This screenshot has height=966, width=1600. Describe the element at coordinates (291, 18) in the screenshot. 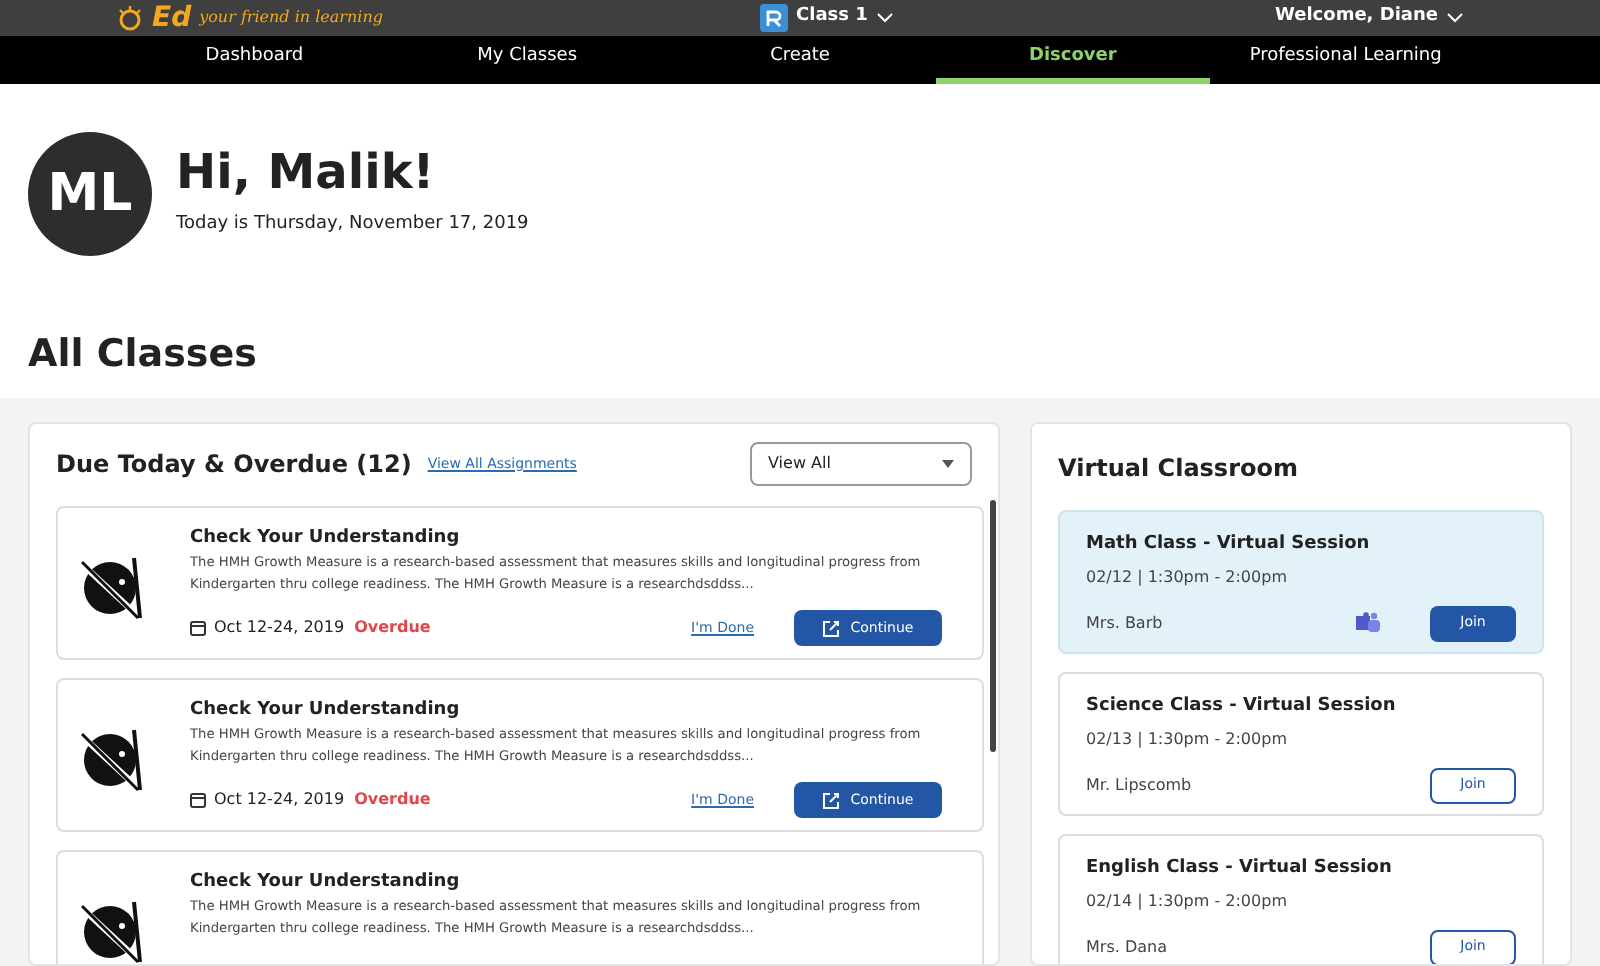

I see `logo-tagline: your friend in learning` at that location.